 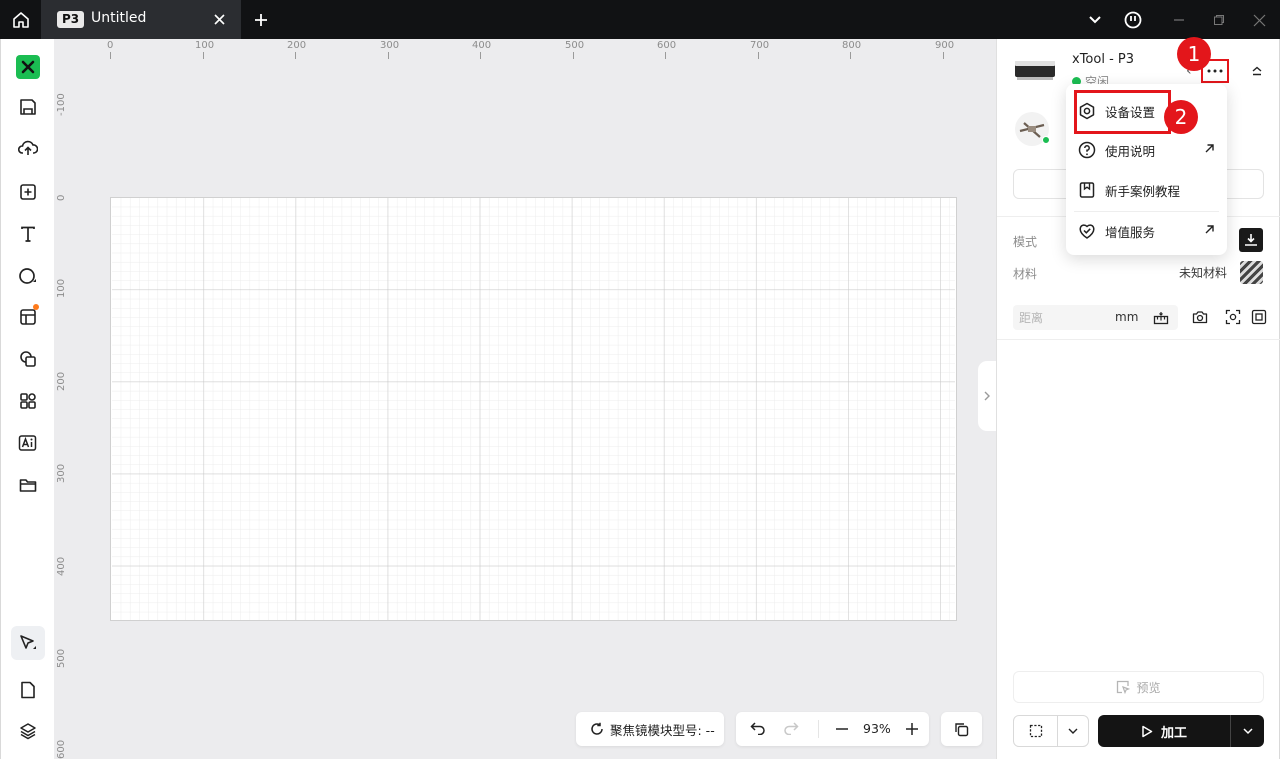 I want to click on ruler-icon, so click(x=1161, y=317).